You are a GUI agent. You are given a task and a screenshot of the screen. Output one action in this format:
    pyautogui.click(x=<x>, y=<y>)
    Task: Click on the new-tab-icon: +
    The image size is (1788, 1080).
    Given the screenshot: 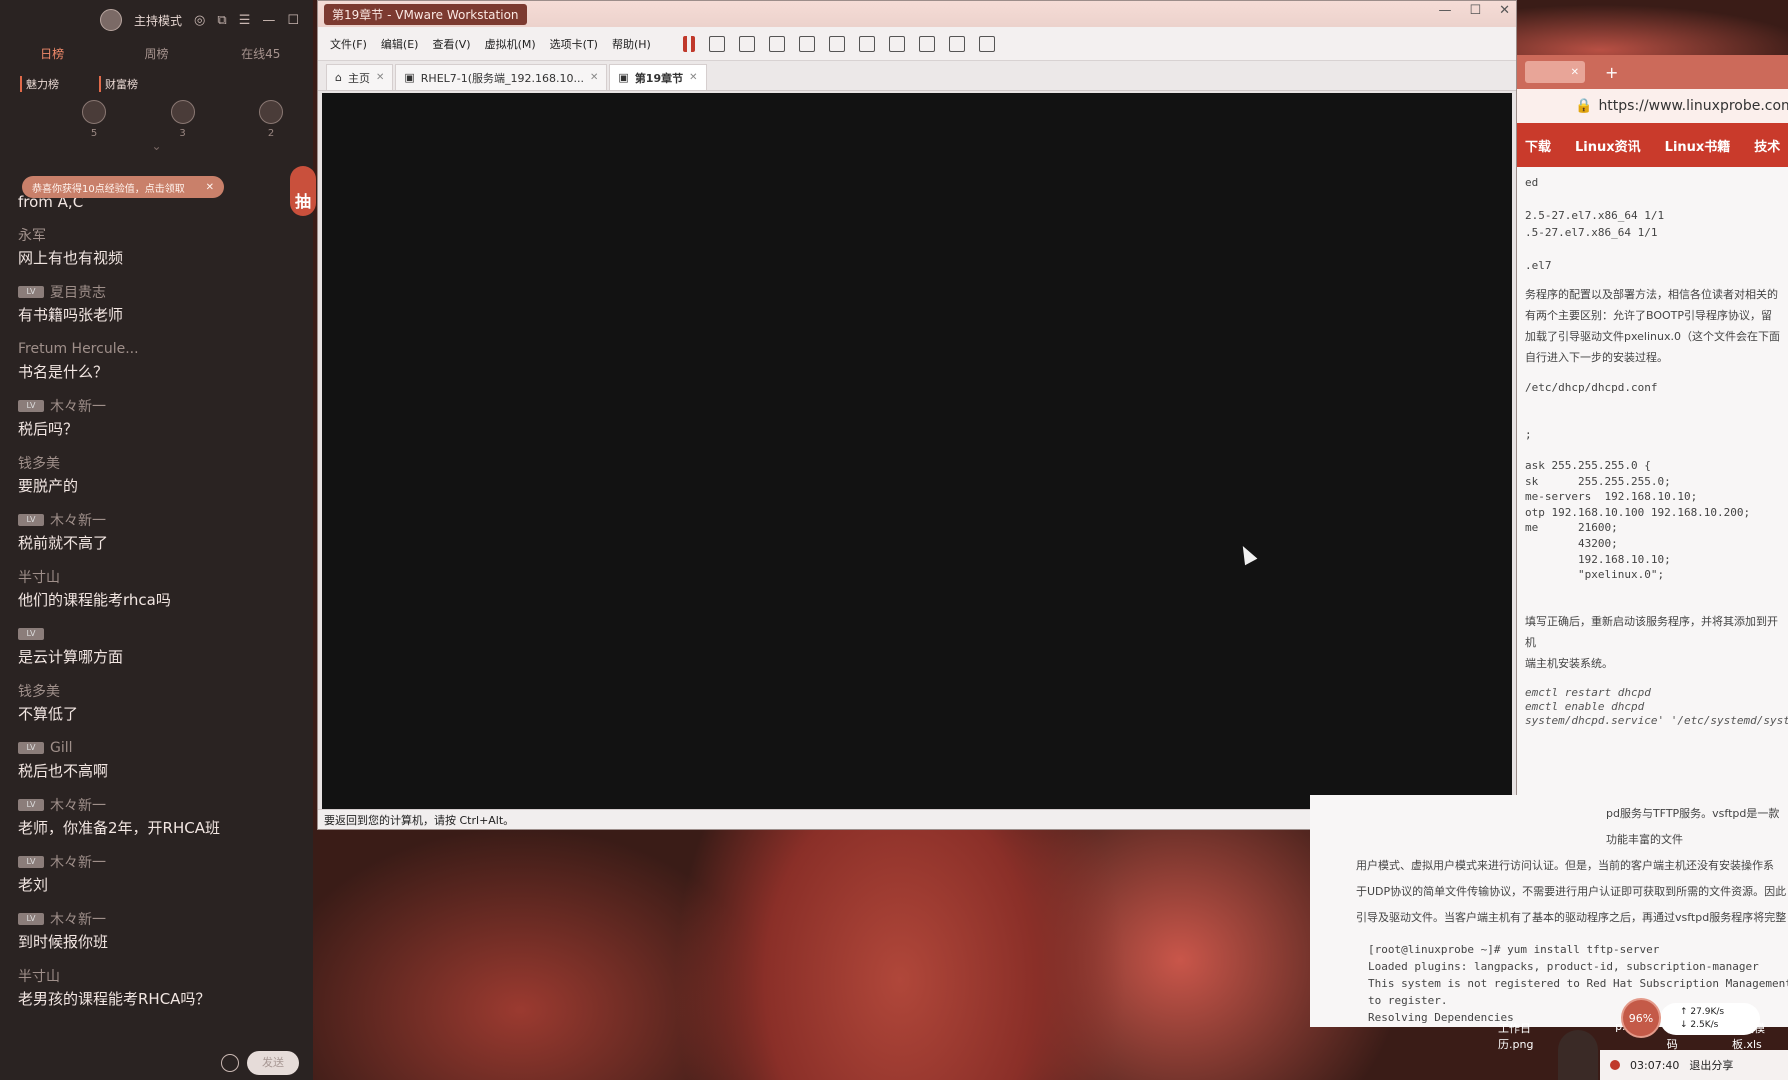 What is the action you would take?
    pyautogui.click(x=1611, y=72)
    